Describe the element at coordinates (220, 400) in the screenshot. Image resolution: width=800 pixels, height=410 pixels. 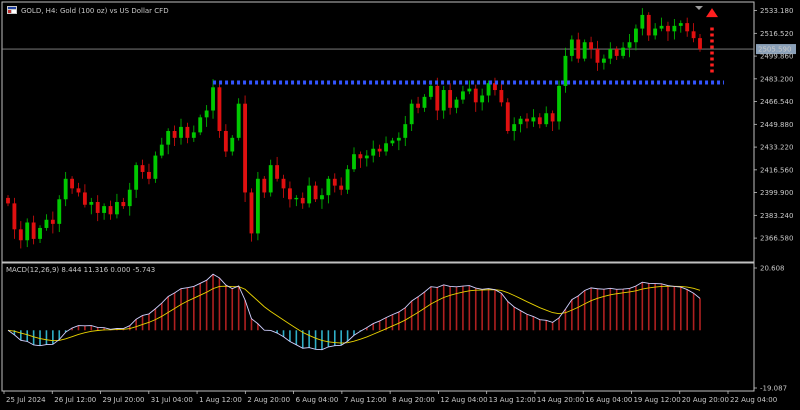
I see `time-tick-label: 1 Aug 12:00` at that location.